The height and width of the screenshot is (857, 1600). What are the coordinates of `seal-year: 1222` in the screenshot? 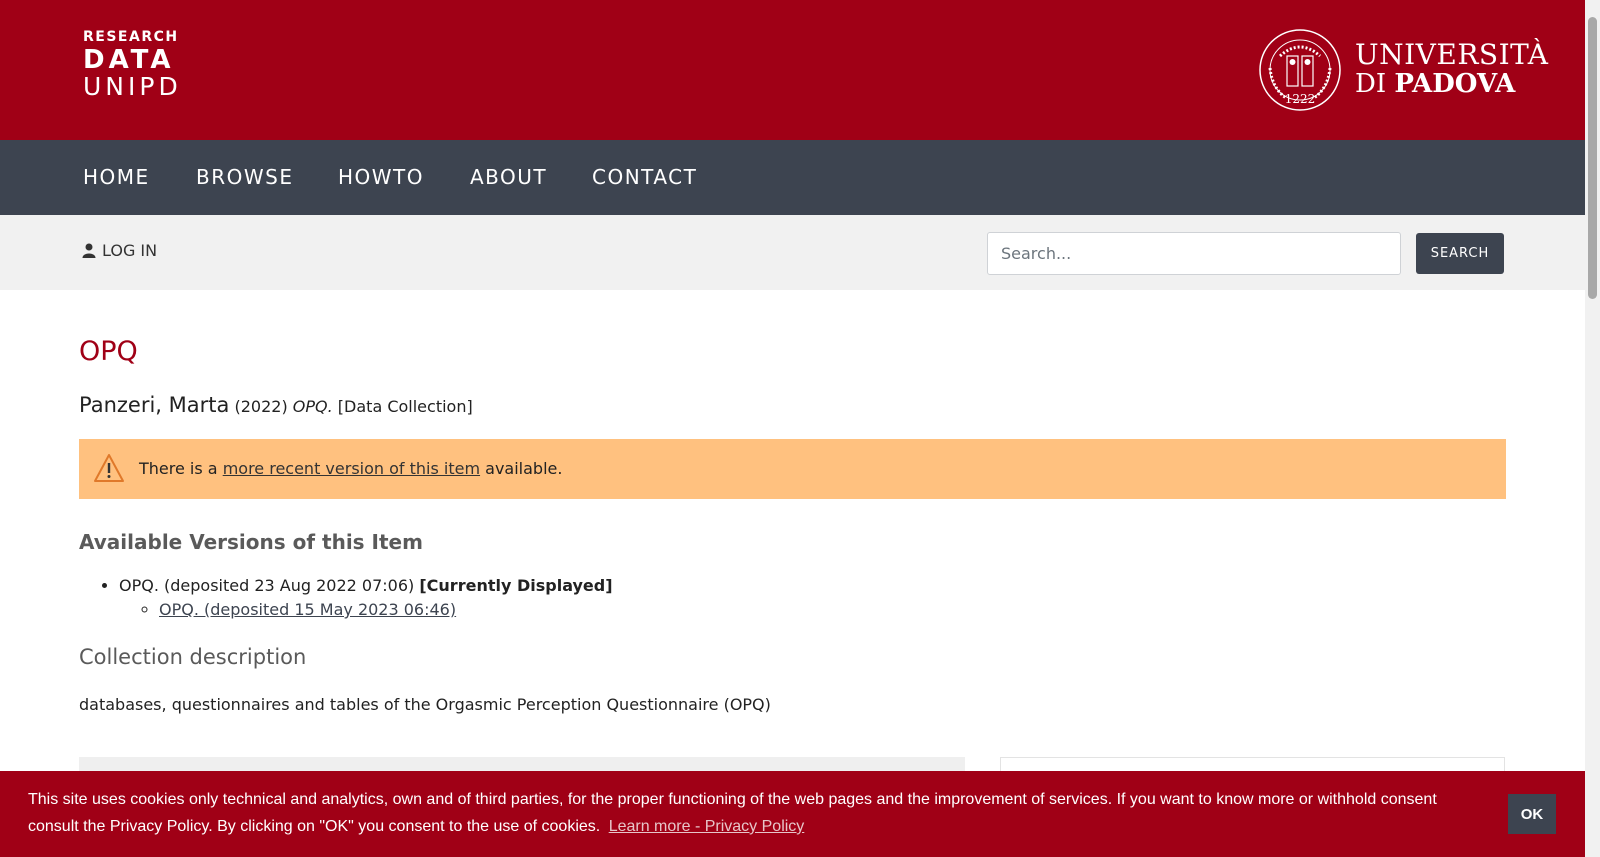 It's located at (1300, 99).